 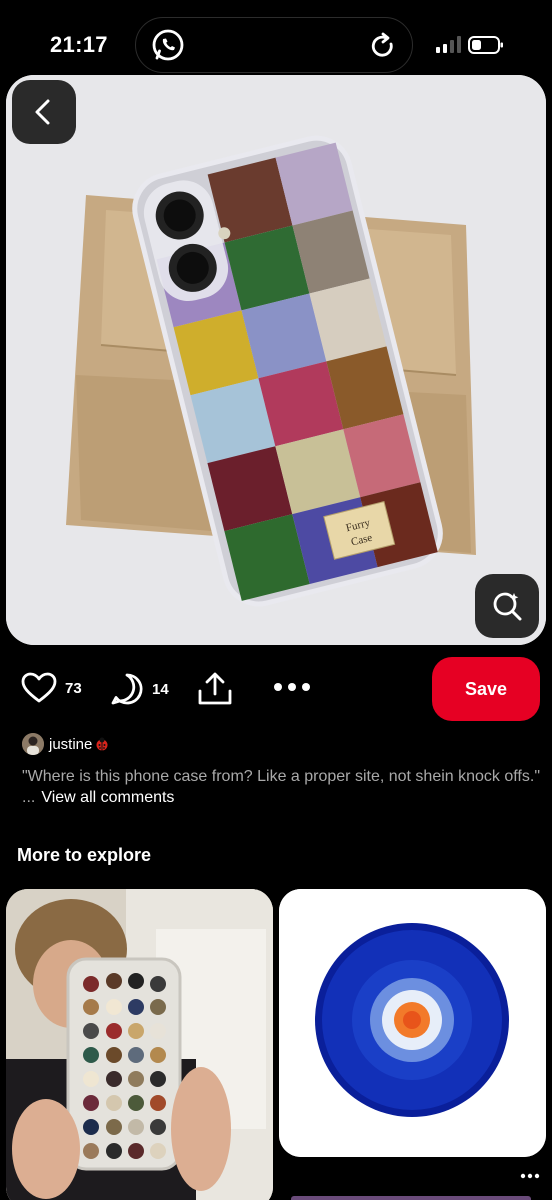 I want to click on comment-author: justine, so click(x=65, y=744).